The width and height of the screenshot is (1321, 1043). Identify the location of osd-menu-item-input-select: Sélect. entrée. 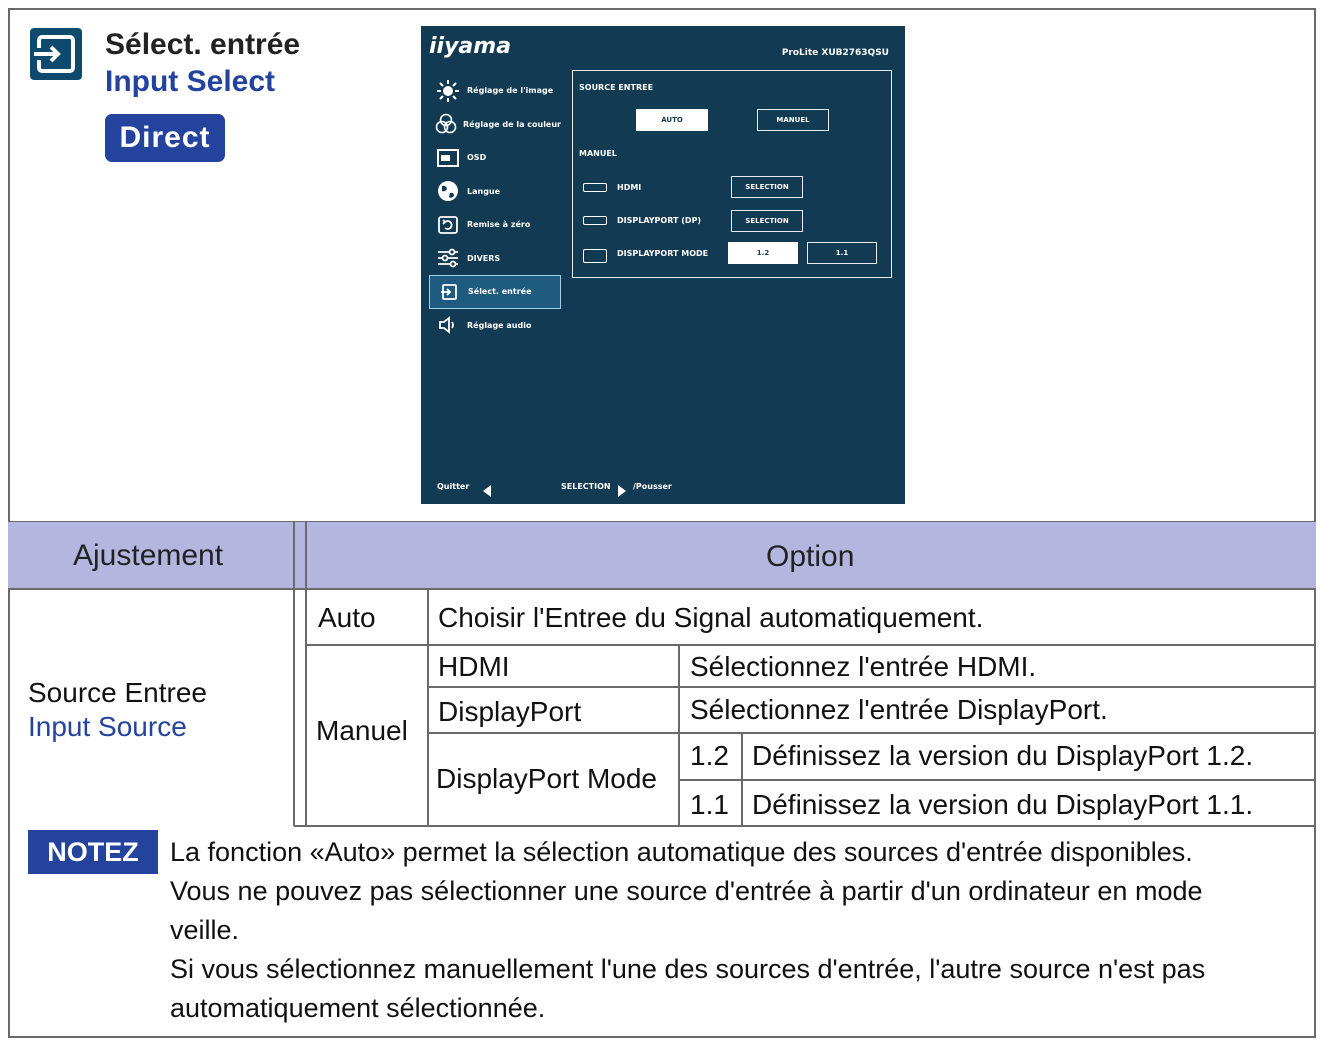
(495, 292).